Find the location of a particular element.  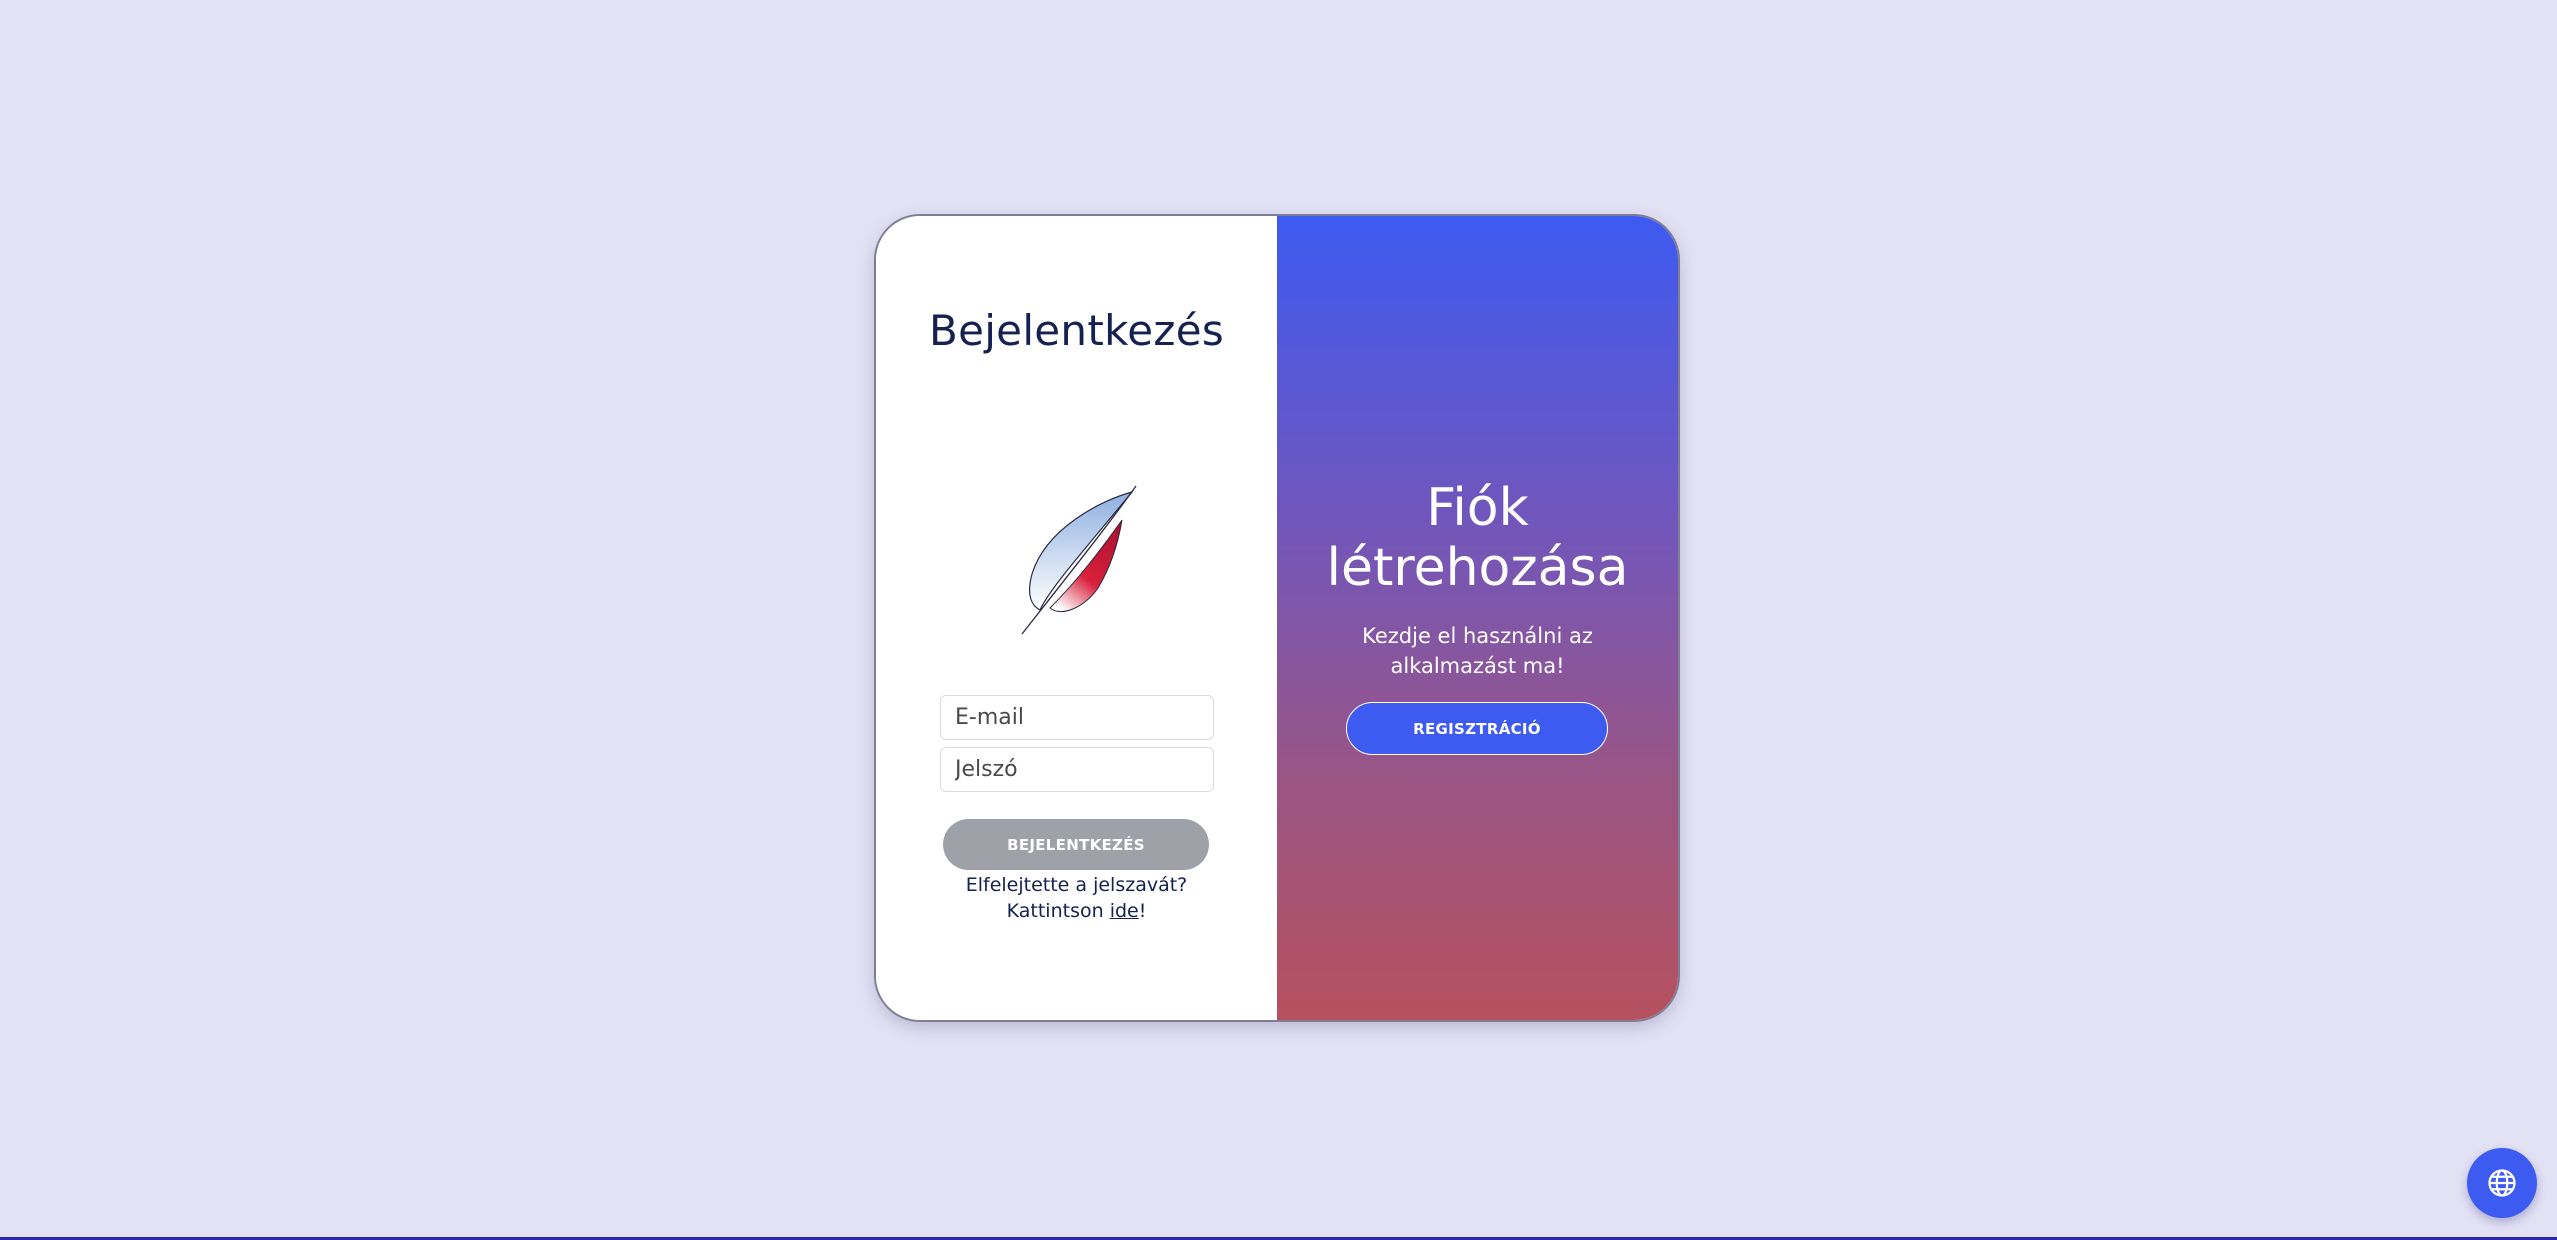

forgot-password-link: ide is located at coordinates (1124, 911).